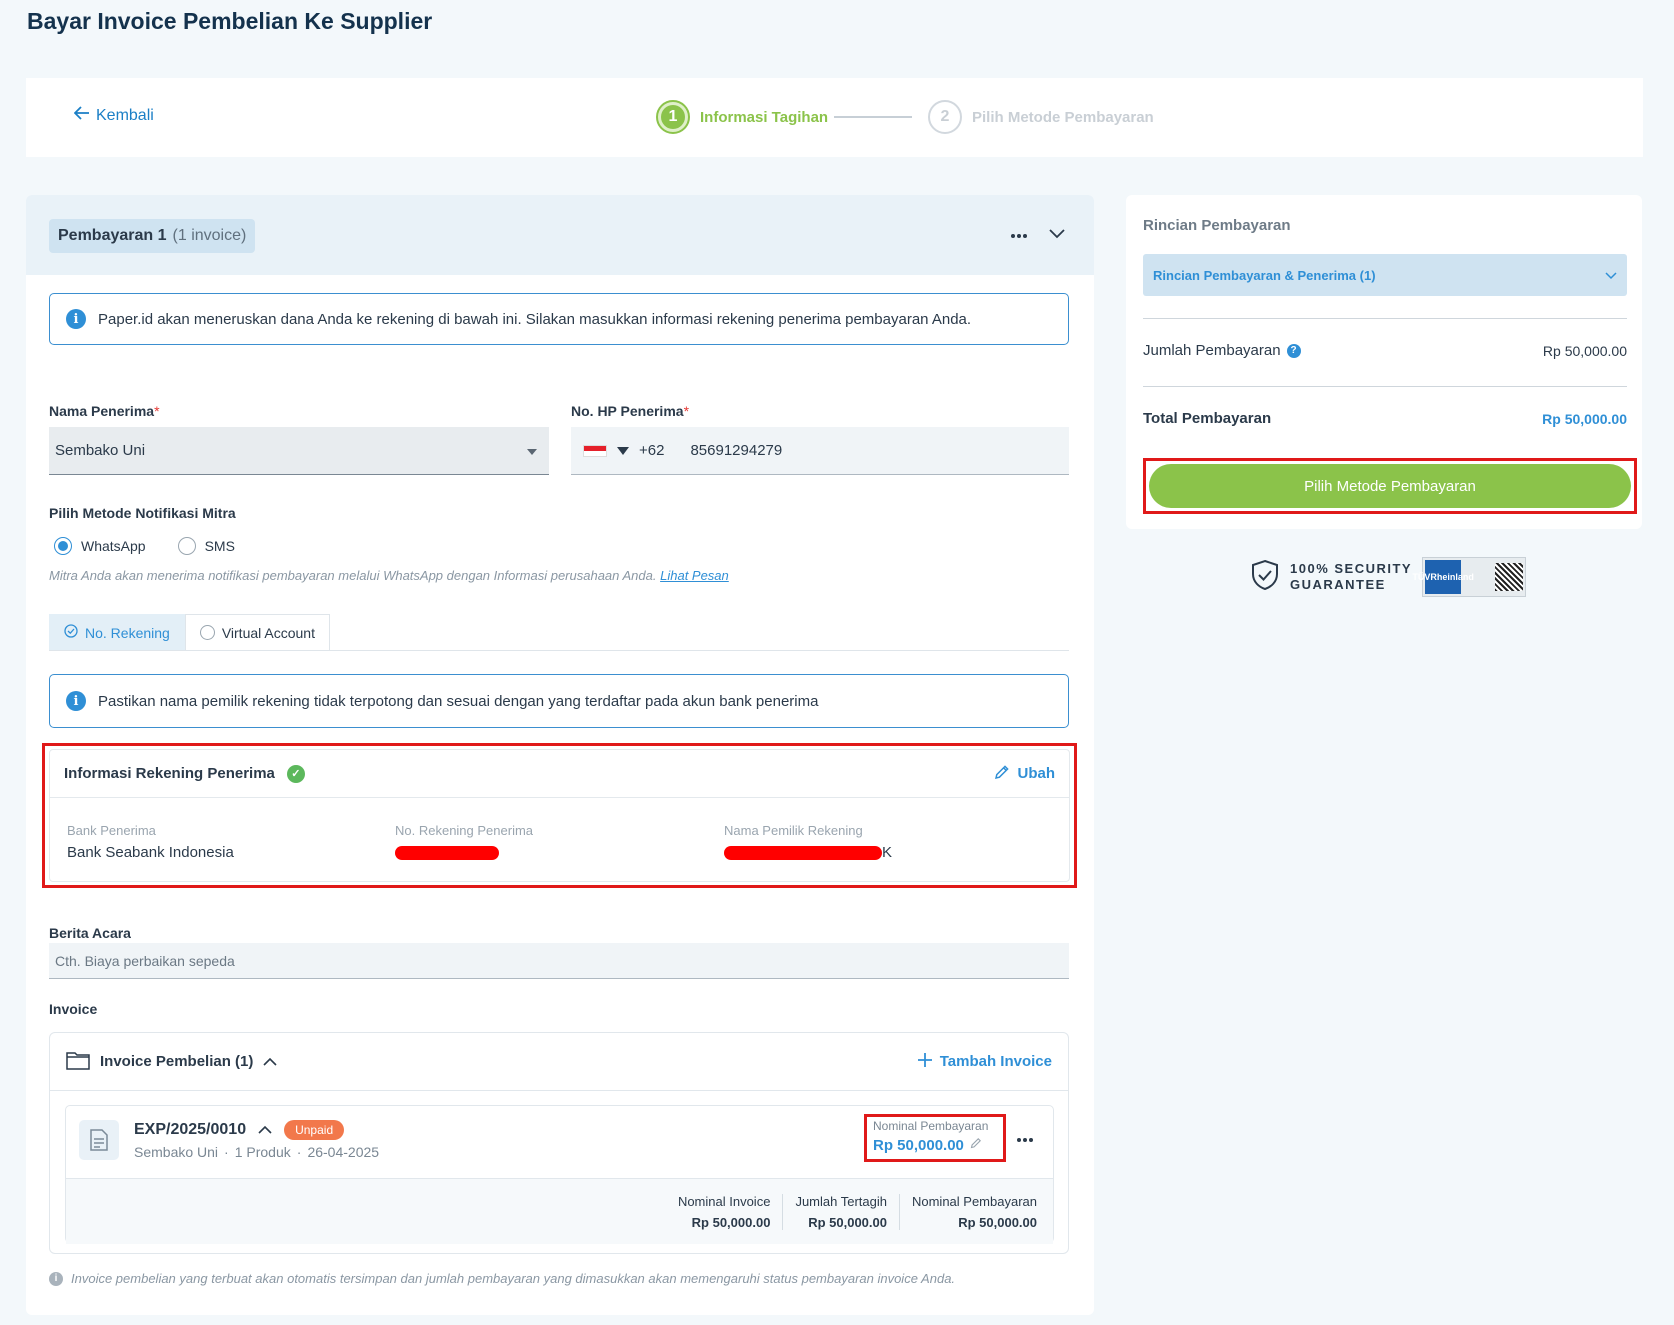  I want to click on account-info-title: Informasi Rekening Penerima, so click(169, 773).